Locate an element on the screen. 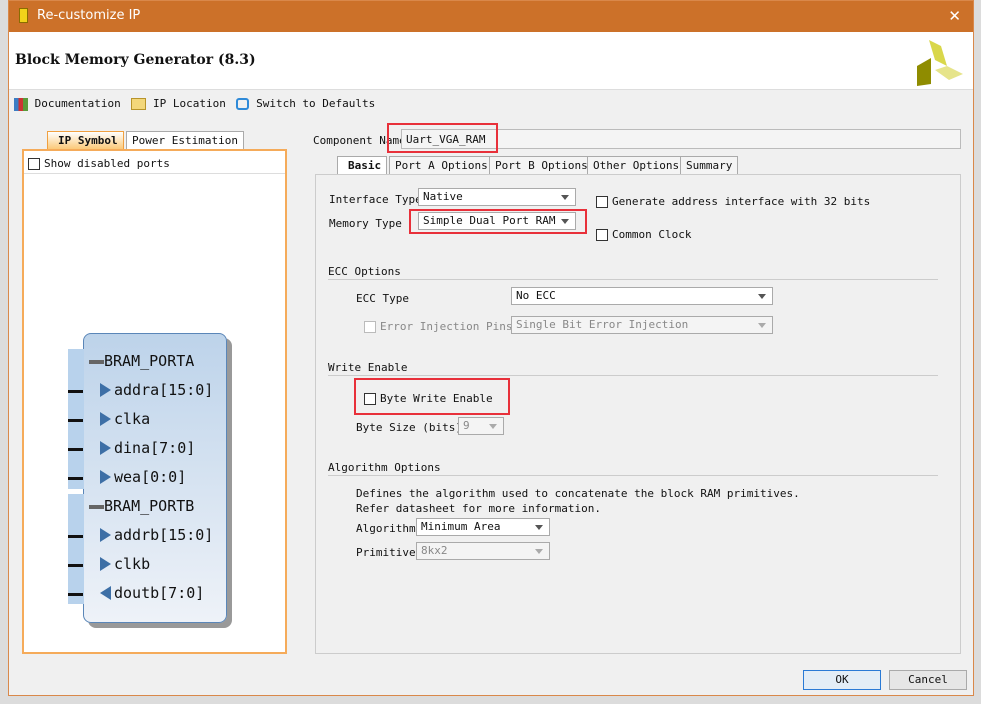  memory-type-label: Memory Type is located at coordinates (365, 223).